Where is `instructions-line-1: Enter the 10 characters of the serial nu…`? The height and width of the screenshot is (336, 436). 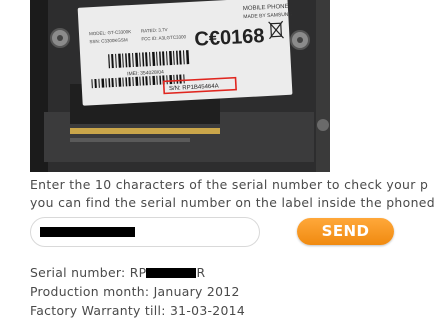 instructions-line-1: Enter the 10 characters of the serial nu… is located at coordinates (229, 184).